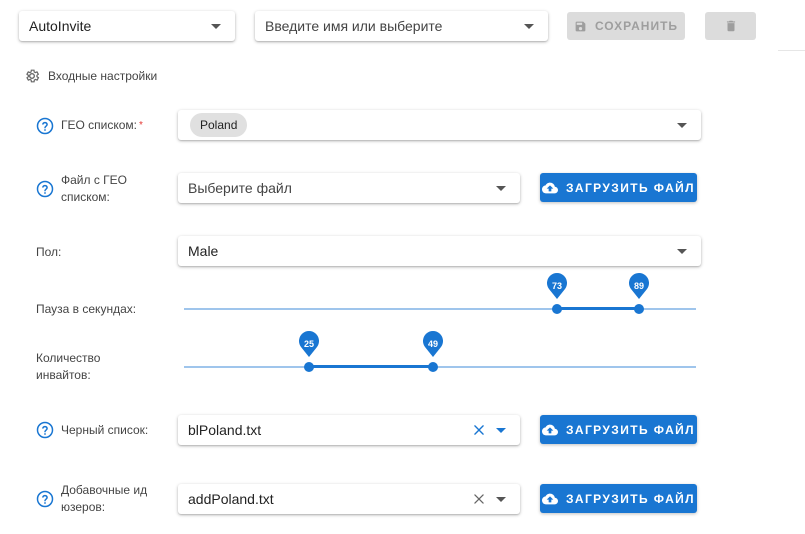  What do you see at coordinates (33, 76) in the screenshot?
I see `gear-icon` at bounding box center [33, 76].